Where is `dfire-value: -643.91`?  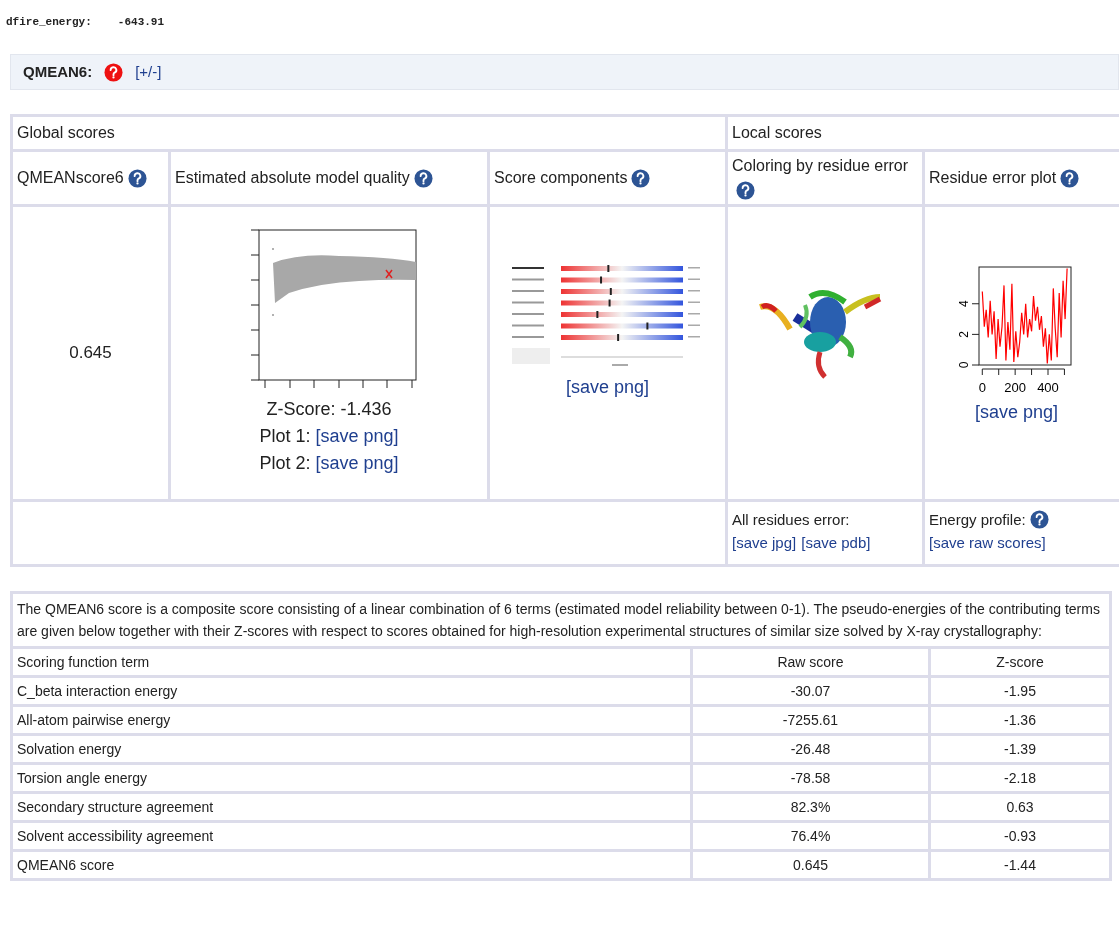
dfire-value: -643.91 is located at coordinates (141, 22).